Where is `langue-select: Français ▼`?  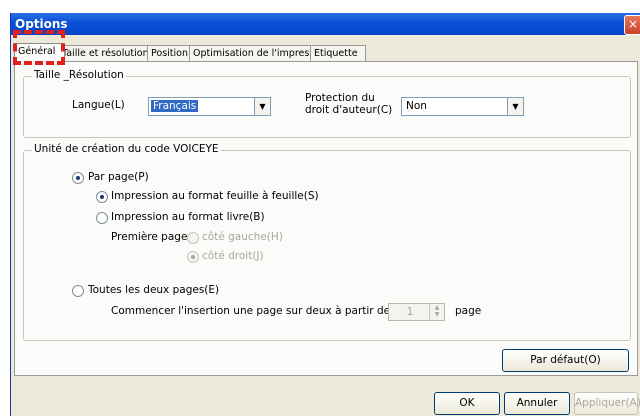
langue-select: Français ▼ is located at coordinates (209, 106).